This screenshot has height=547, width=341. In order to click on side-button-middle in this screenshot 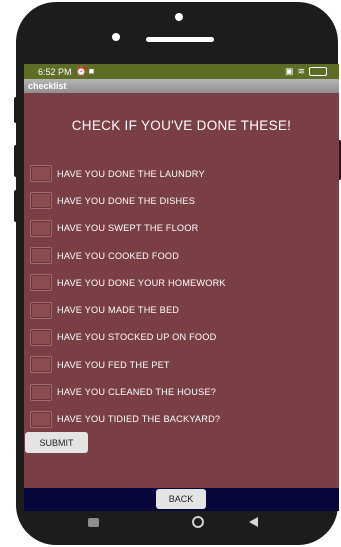, I will do `click(16, 161)`.